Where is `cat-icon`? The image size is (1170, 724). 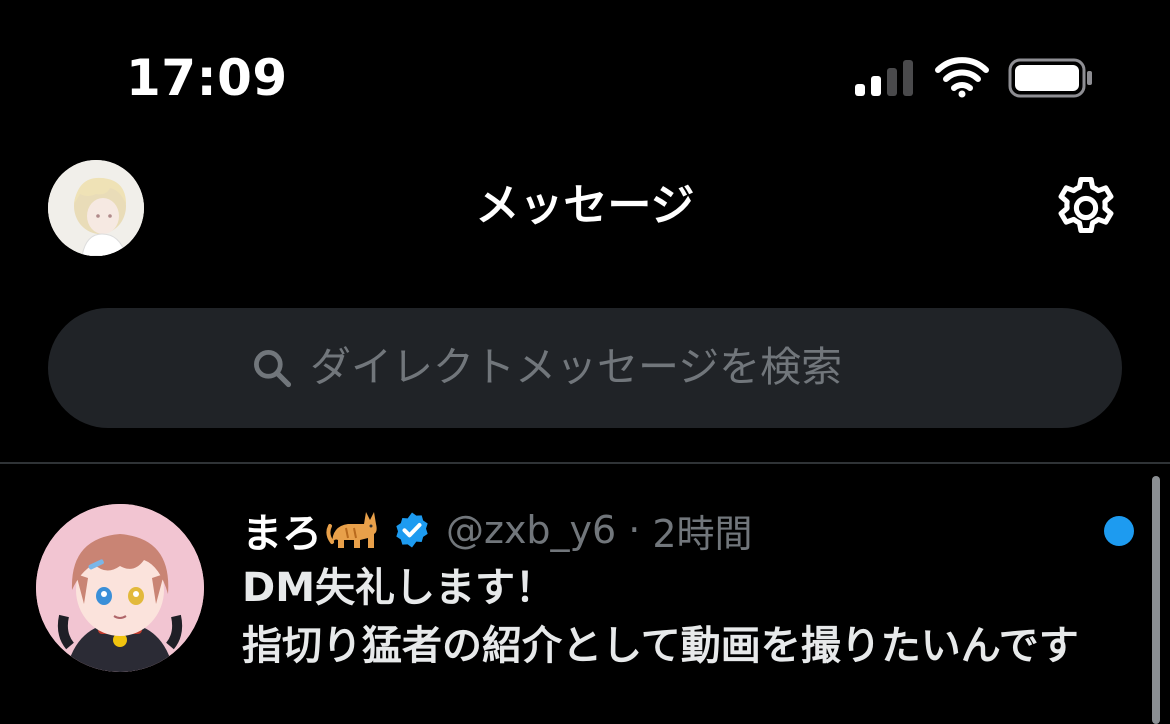 cat-icon is located at coordinates (351, 530).